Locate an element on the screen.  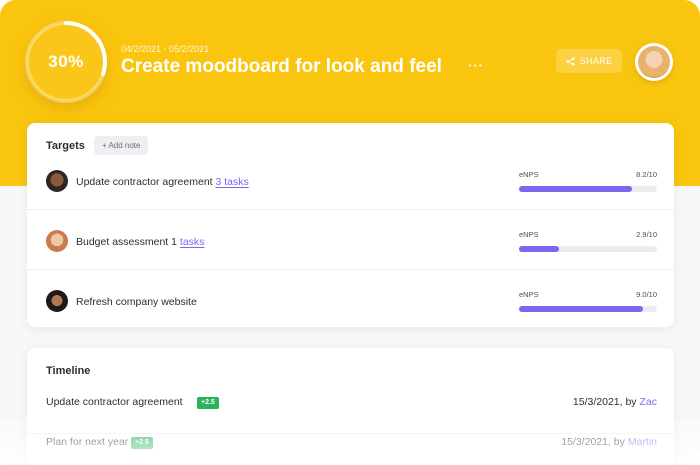
timeline-title: Timeline is located at coordinates (68, 371).